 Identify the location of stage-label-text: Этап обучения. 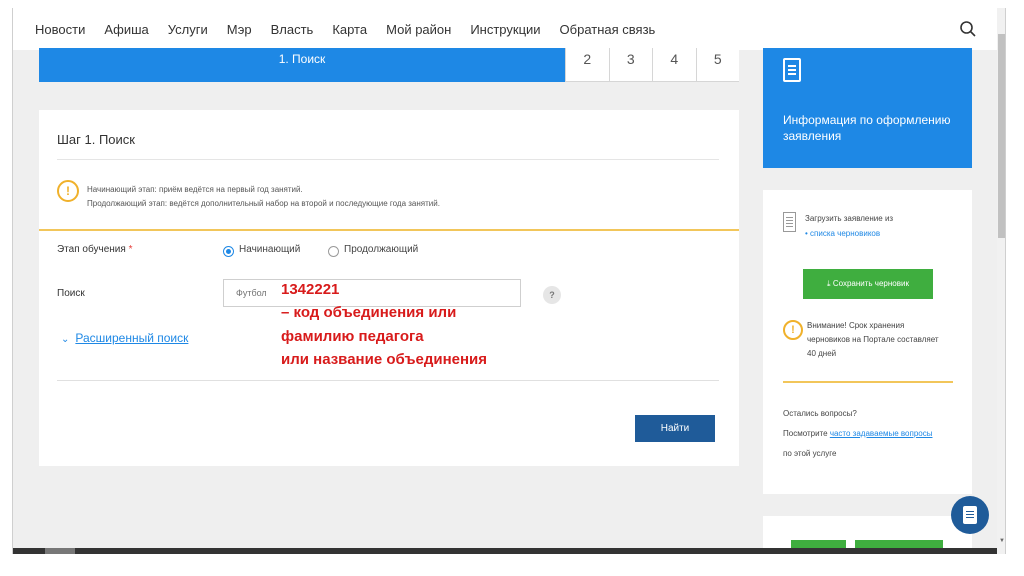
(91, 249).